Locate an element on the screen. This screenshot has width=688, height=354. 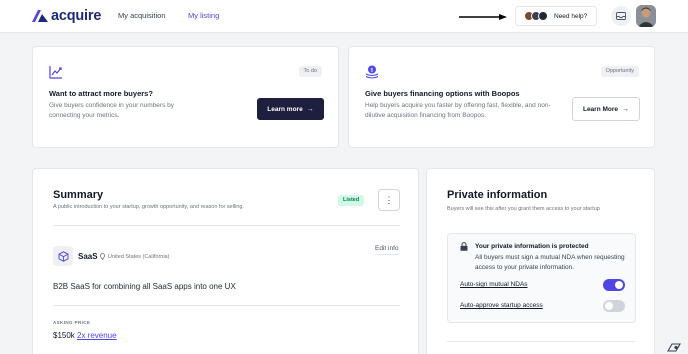
acquire-logo-icon is located at coordinates (40, 16).